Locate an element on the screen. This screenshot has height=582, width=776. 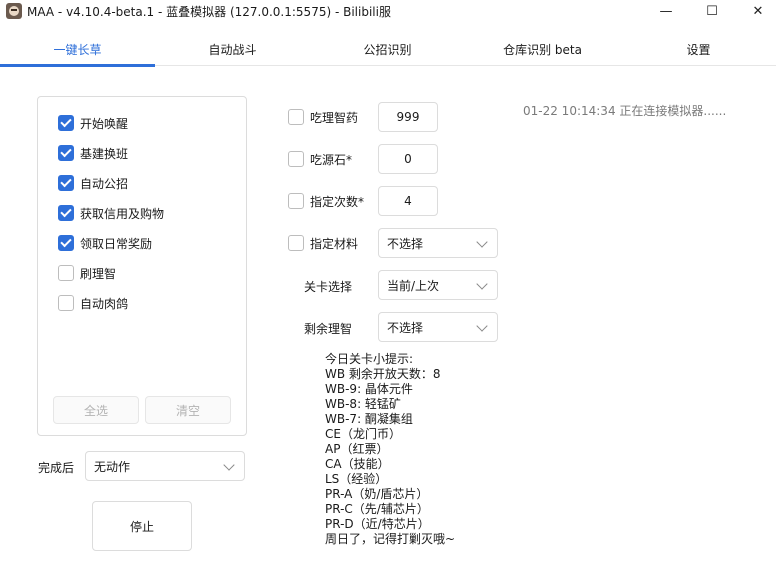
tip-line: PR-A（奶/盾芯片） is located at coordinates (377, 494).